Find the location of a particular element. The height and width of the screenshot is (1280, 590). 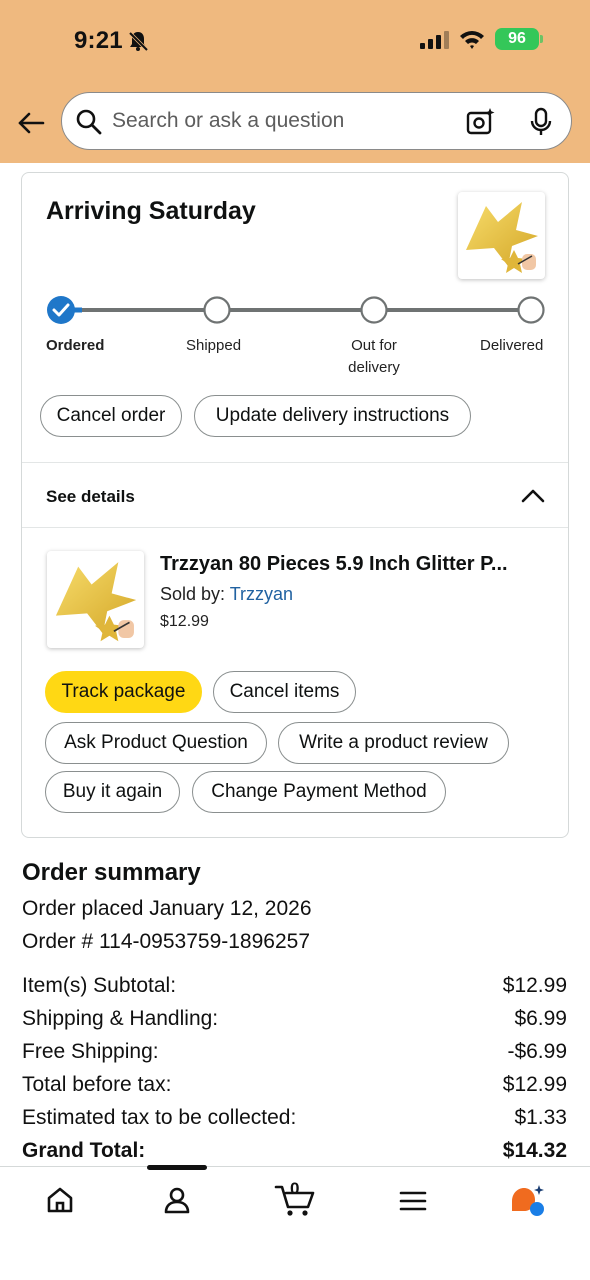

account-icon is located at coordinates (177, 1200).